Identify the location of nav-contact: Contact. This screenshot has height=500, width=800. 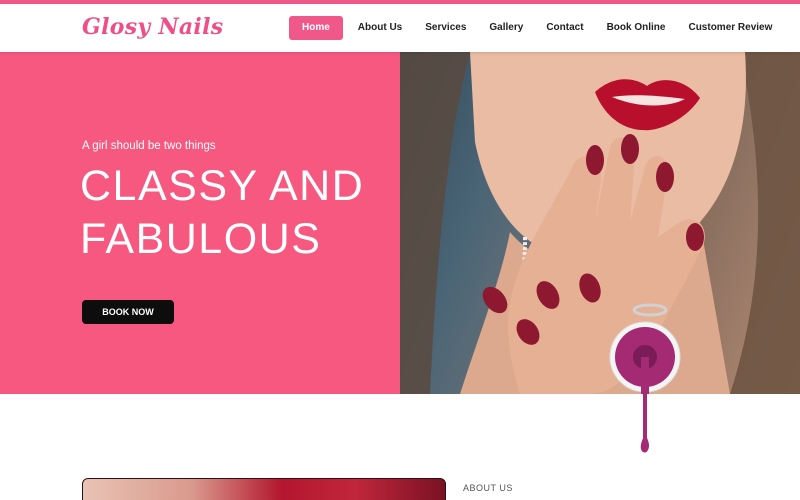
(564, 28).